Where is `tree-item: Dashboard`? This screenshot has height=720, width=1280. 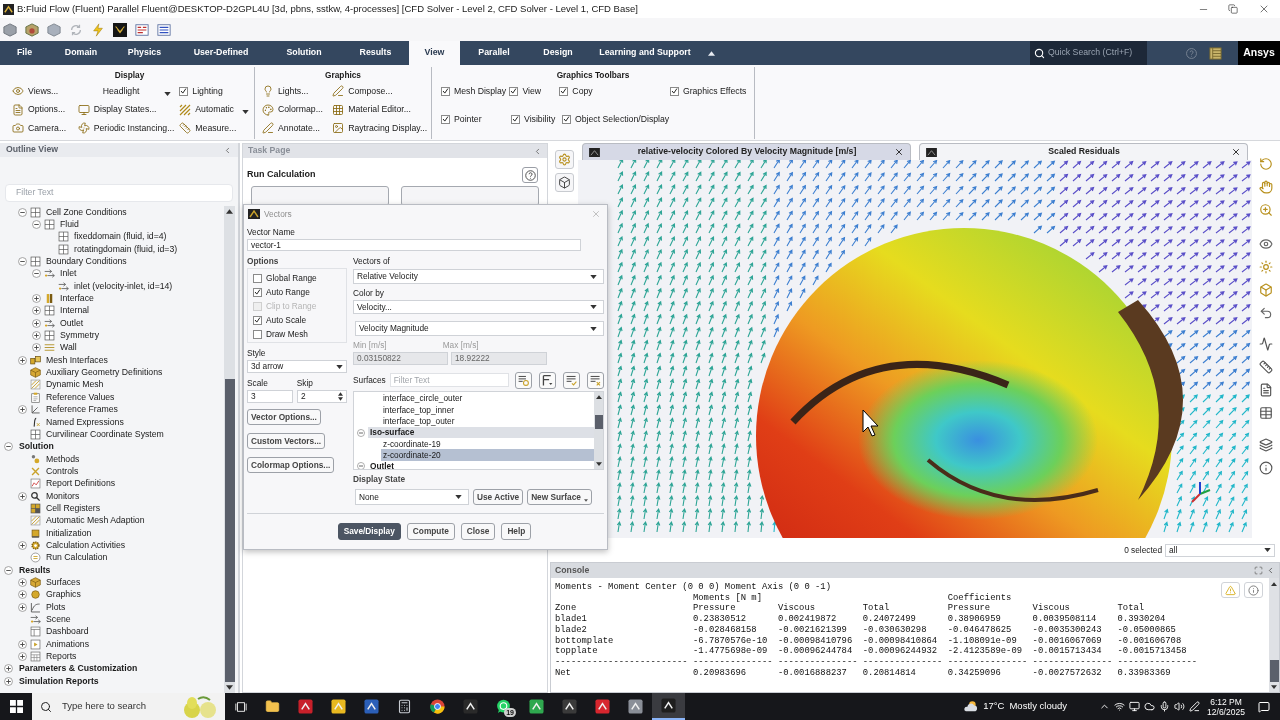 tree-item: Dashboard is located at coordinates (67, 632).